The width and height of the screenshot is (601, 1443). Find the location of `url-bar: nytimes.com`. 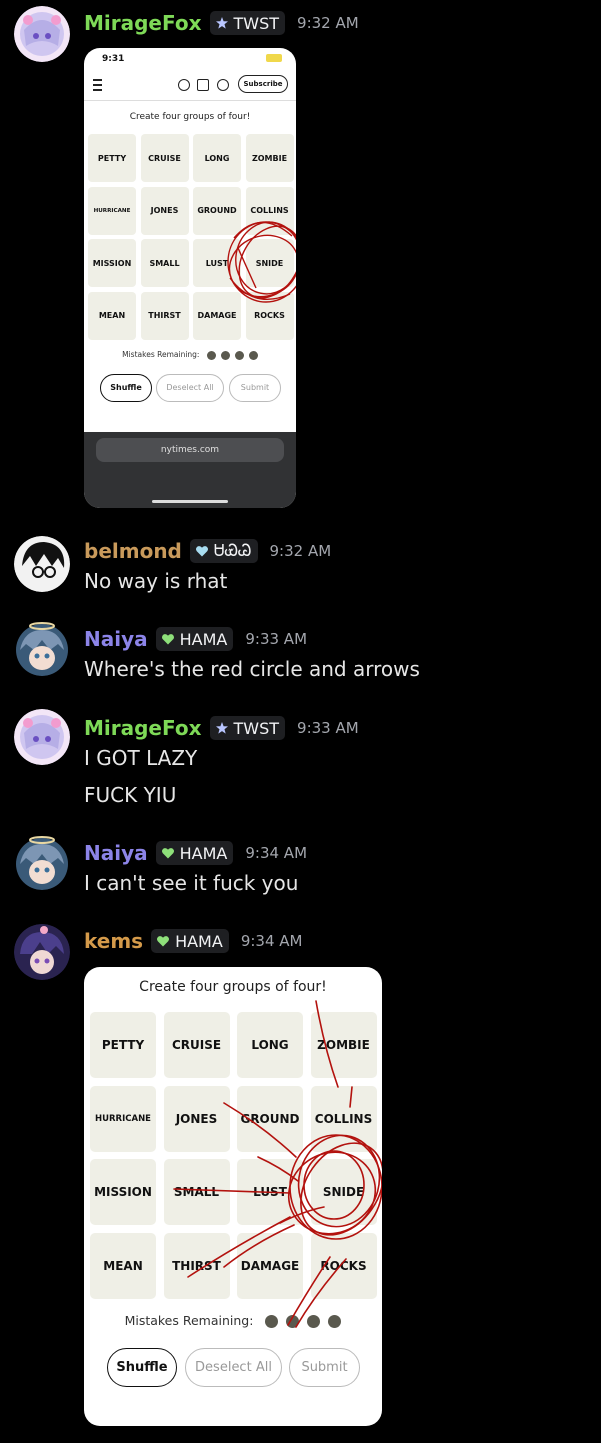

url-bar: nytimes.com is located at coordinates (190, 450).